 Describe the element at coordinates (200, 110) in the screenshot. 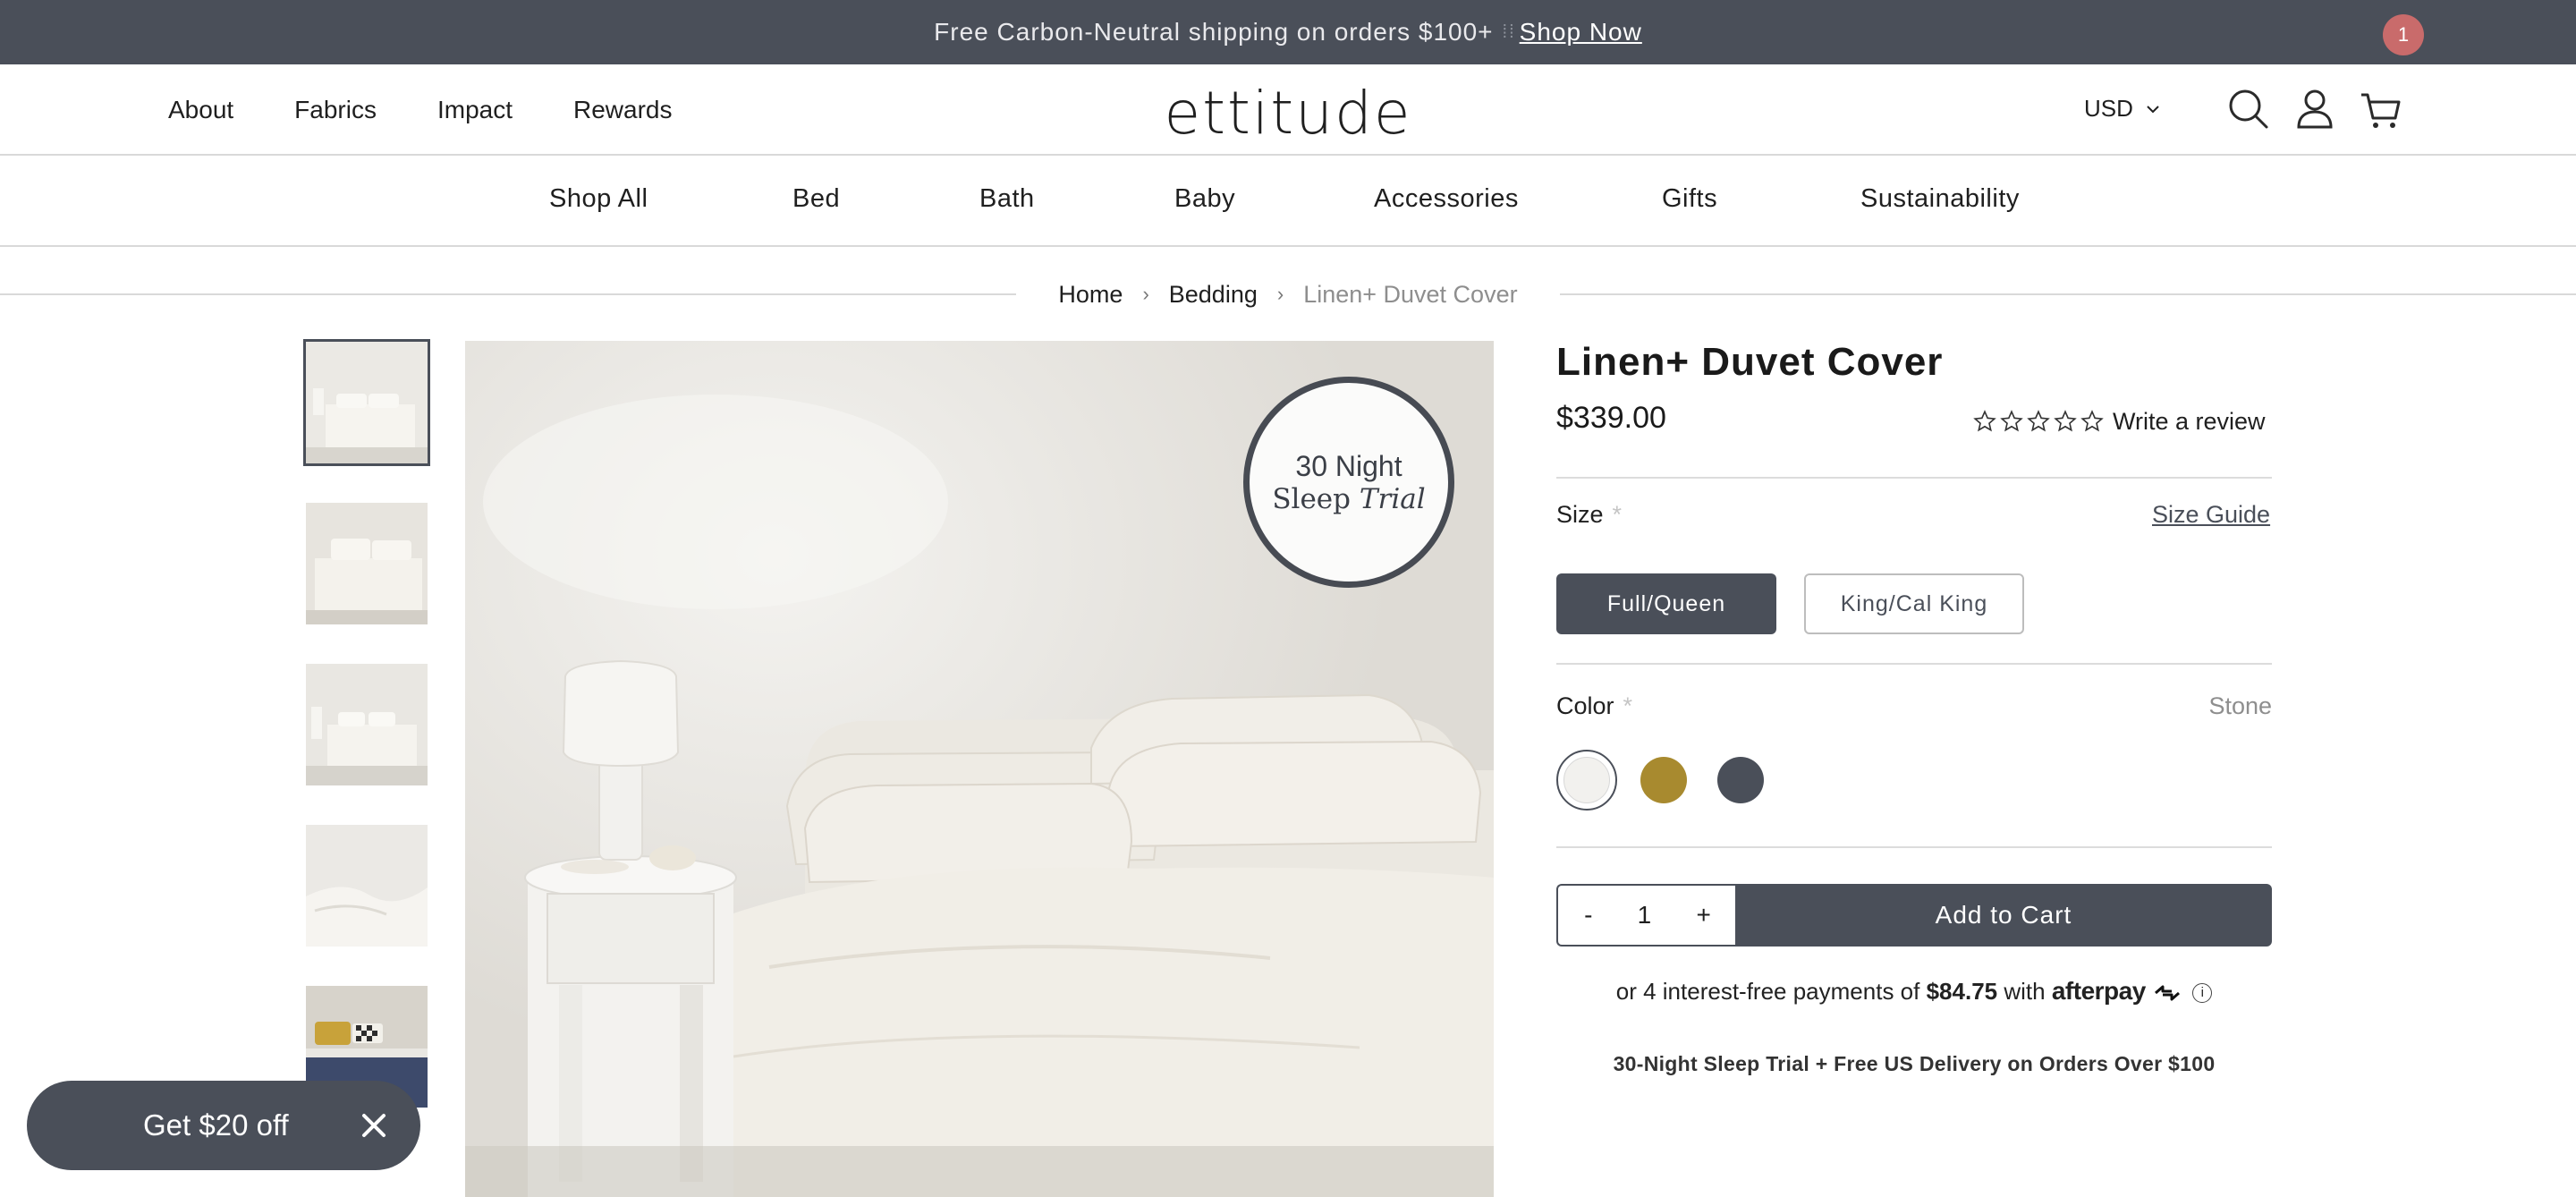

I see `nav-about: About` at that location.